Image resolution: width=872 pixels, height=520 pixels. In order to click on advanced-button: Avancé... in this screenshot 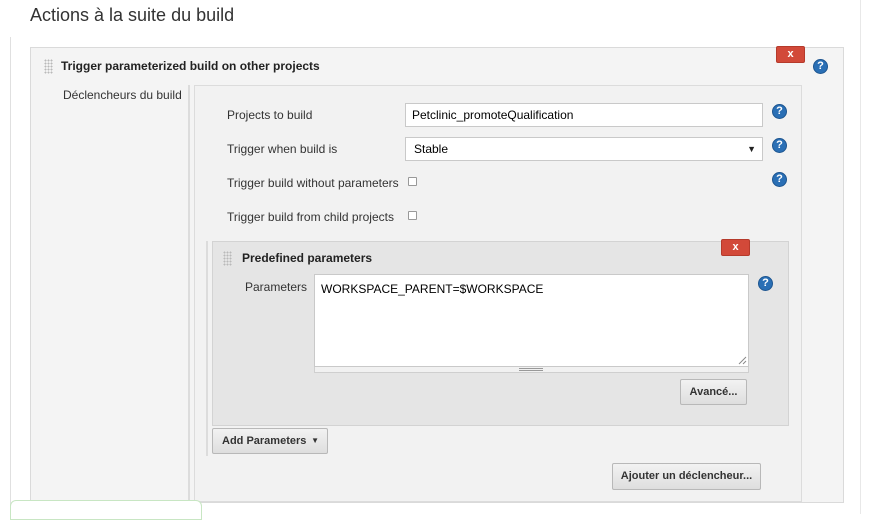, I will do `click(713, 392)`.